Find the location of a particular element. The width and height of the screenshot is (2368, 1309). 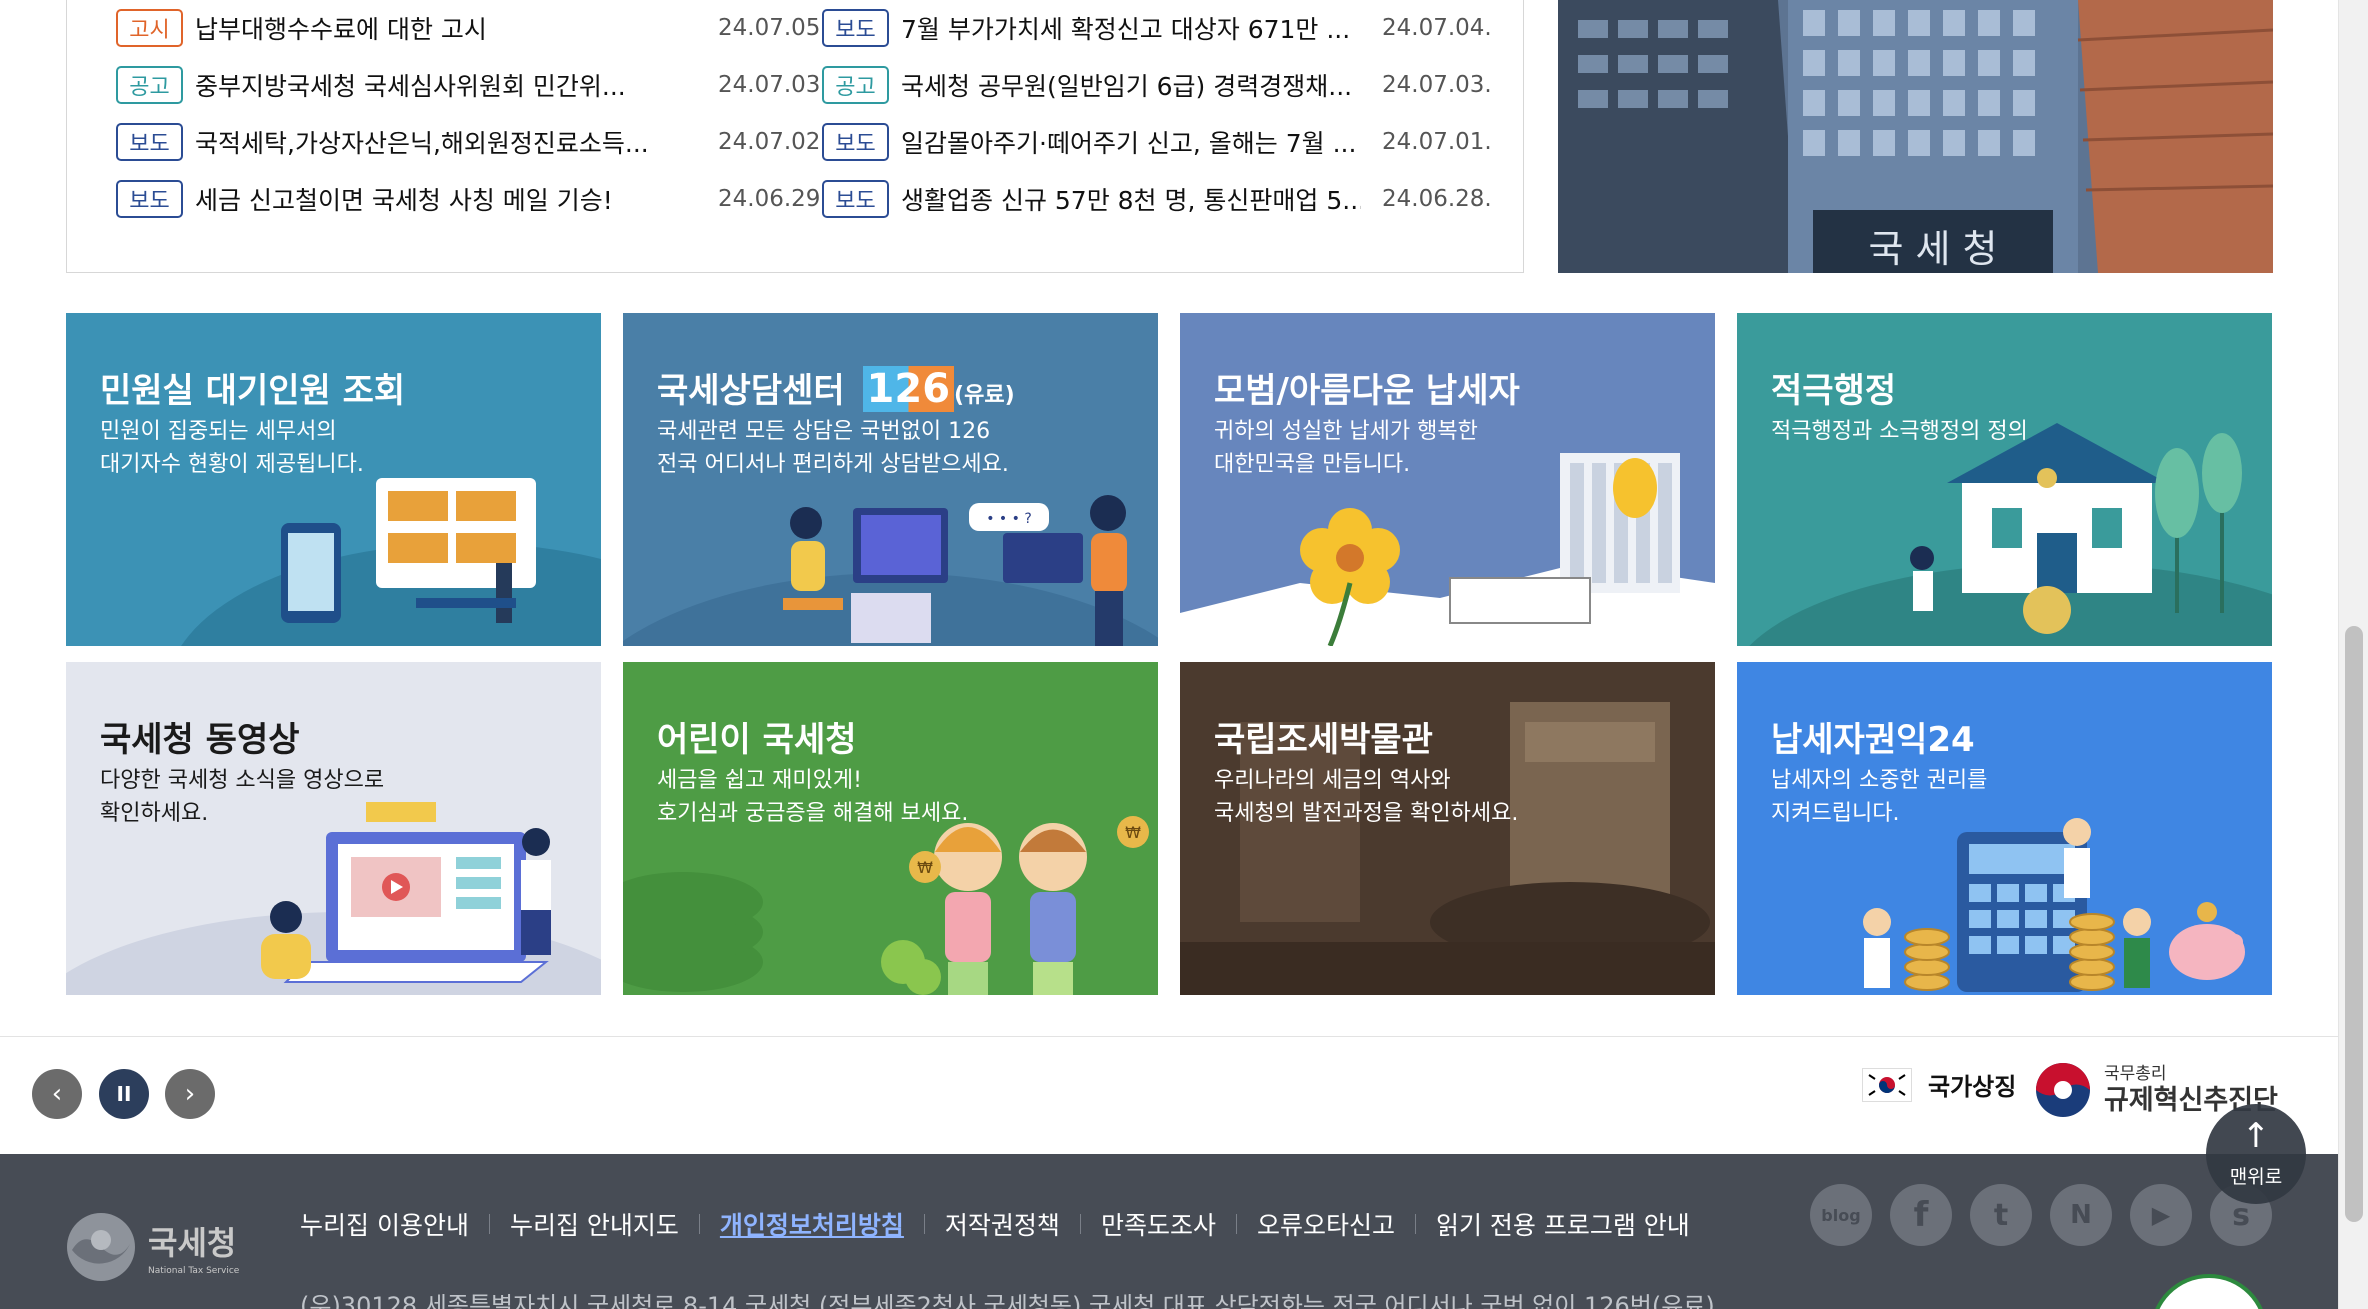

news-date: 24.07.02. is located at coordinates (773, 141).